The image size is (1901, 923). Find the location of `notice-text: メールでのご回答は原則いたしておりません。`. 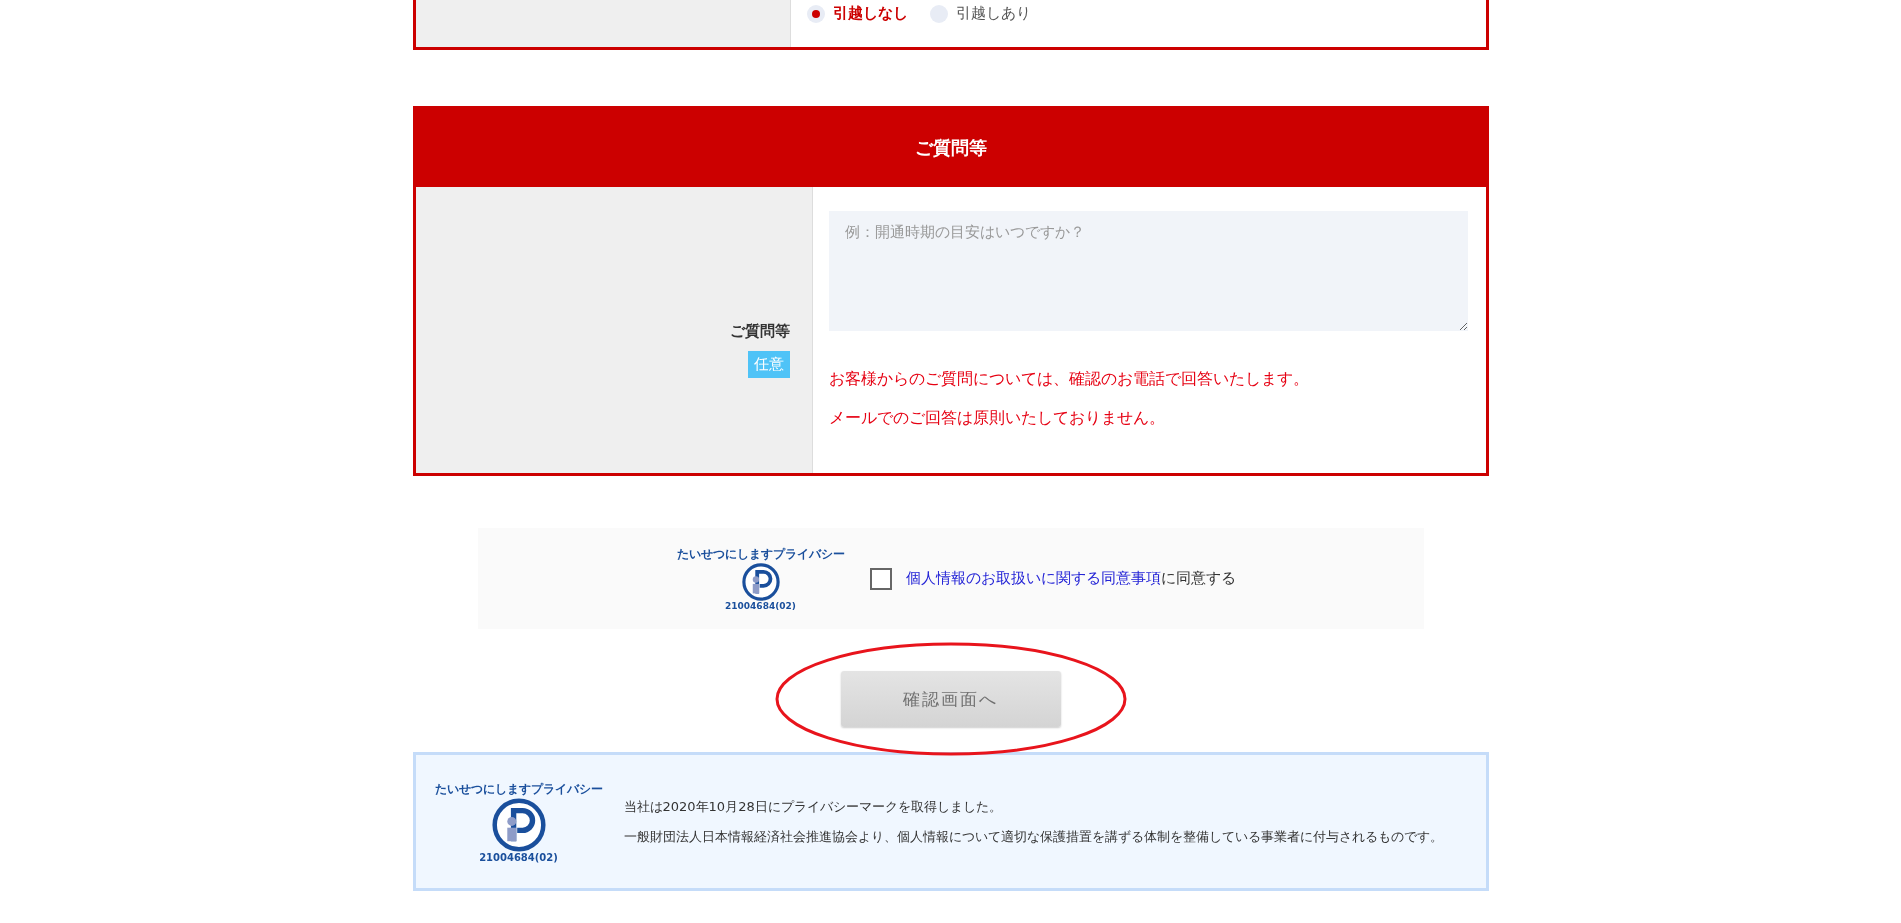

notice-text: メールでのご回答は原則いたしておりません。 is located at coordinates (997, 418).